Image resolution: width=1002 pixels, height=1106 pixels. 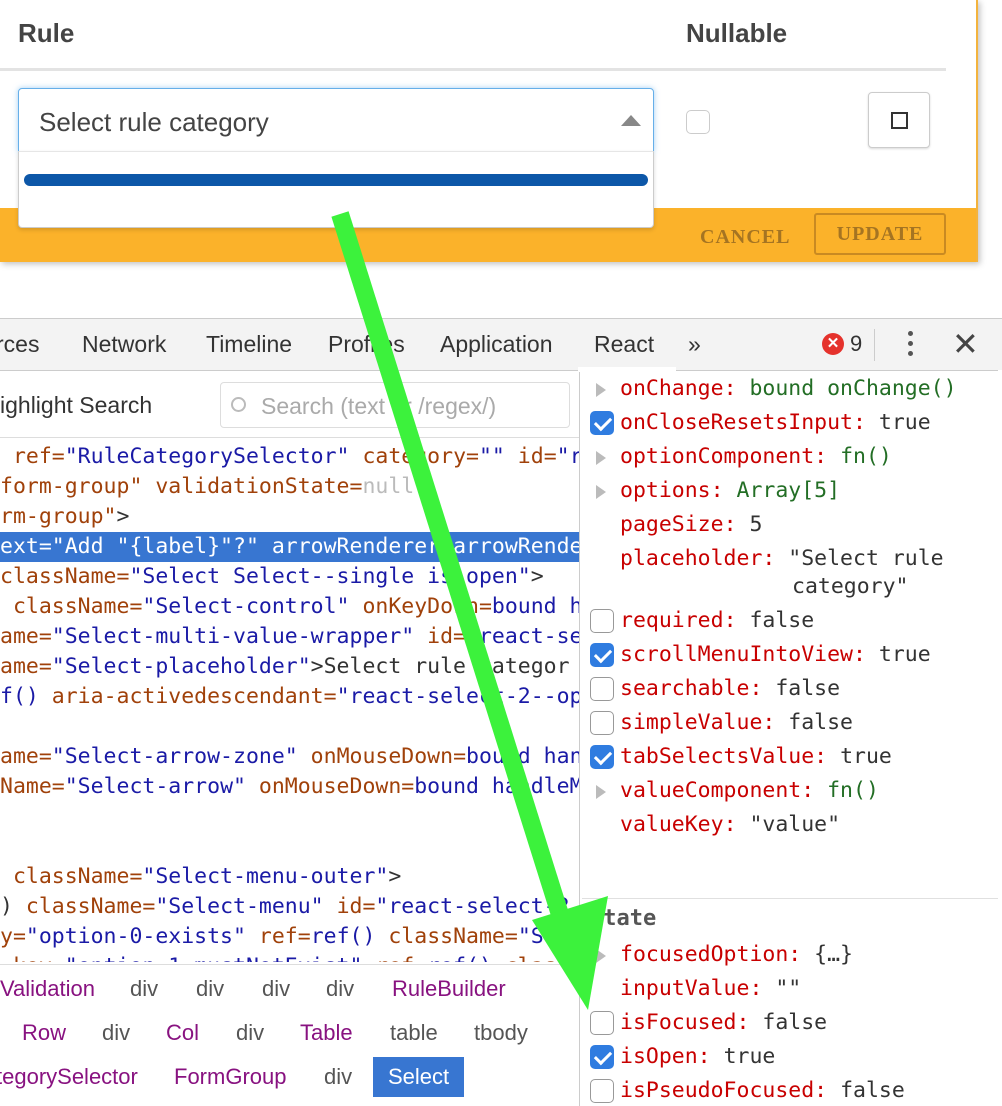 What do you see at coordinates (899, 120) in the screenshot?
I see `square-button` at bounding box center [899, 120].